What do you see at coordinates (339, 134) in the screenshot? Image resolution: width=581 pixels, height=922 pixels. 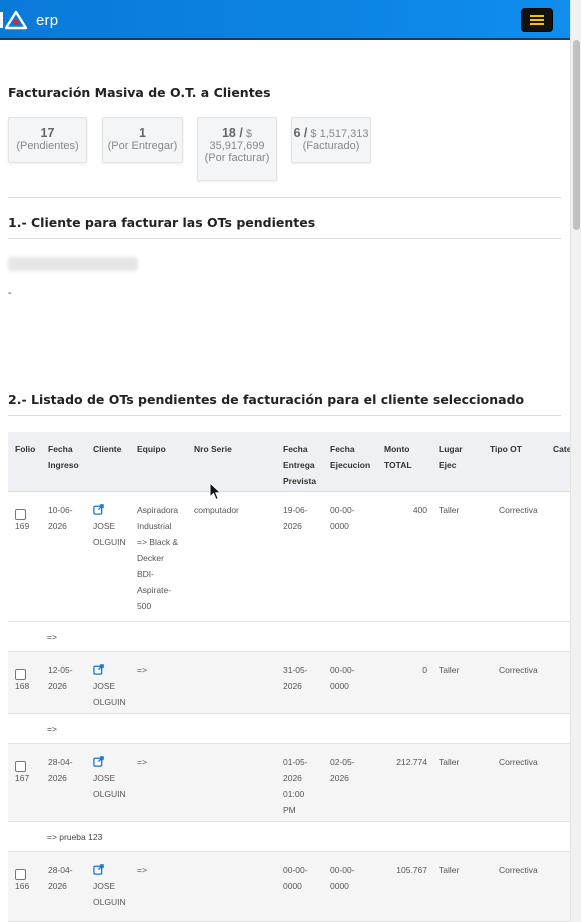 I see `stat-facturado-amount: $ 1,517,313` at bounding box center [339, 134].